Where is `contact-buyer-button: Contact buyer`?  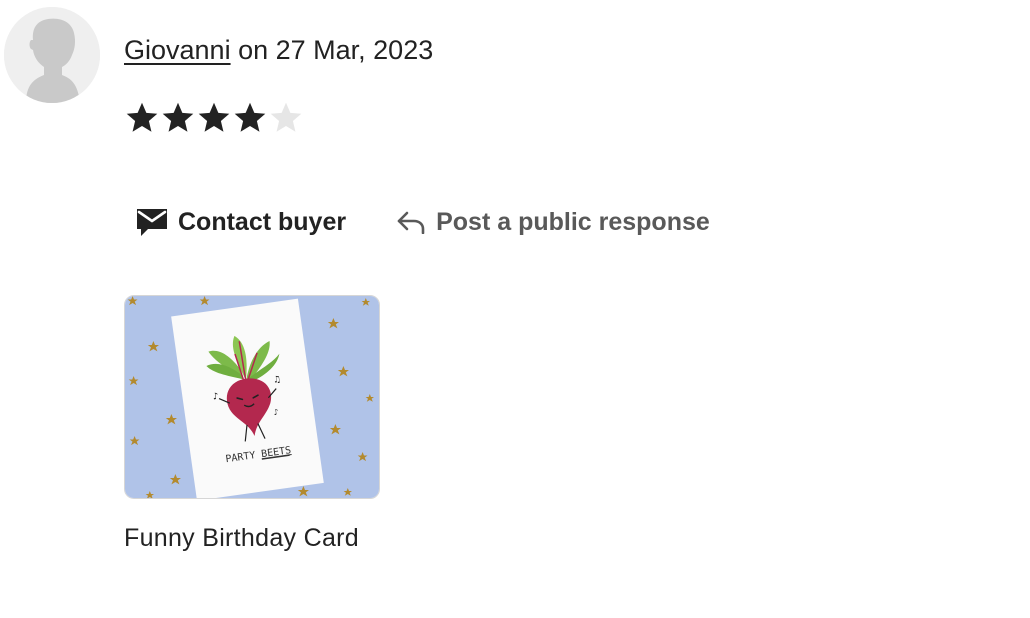 contact-buyer-button: Contact buyer is located at coordinates (241, 222).